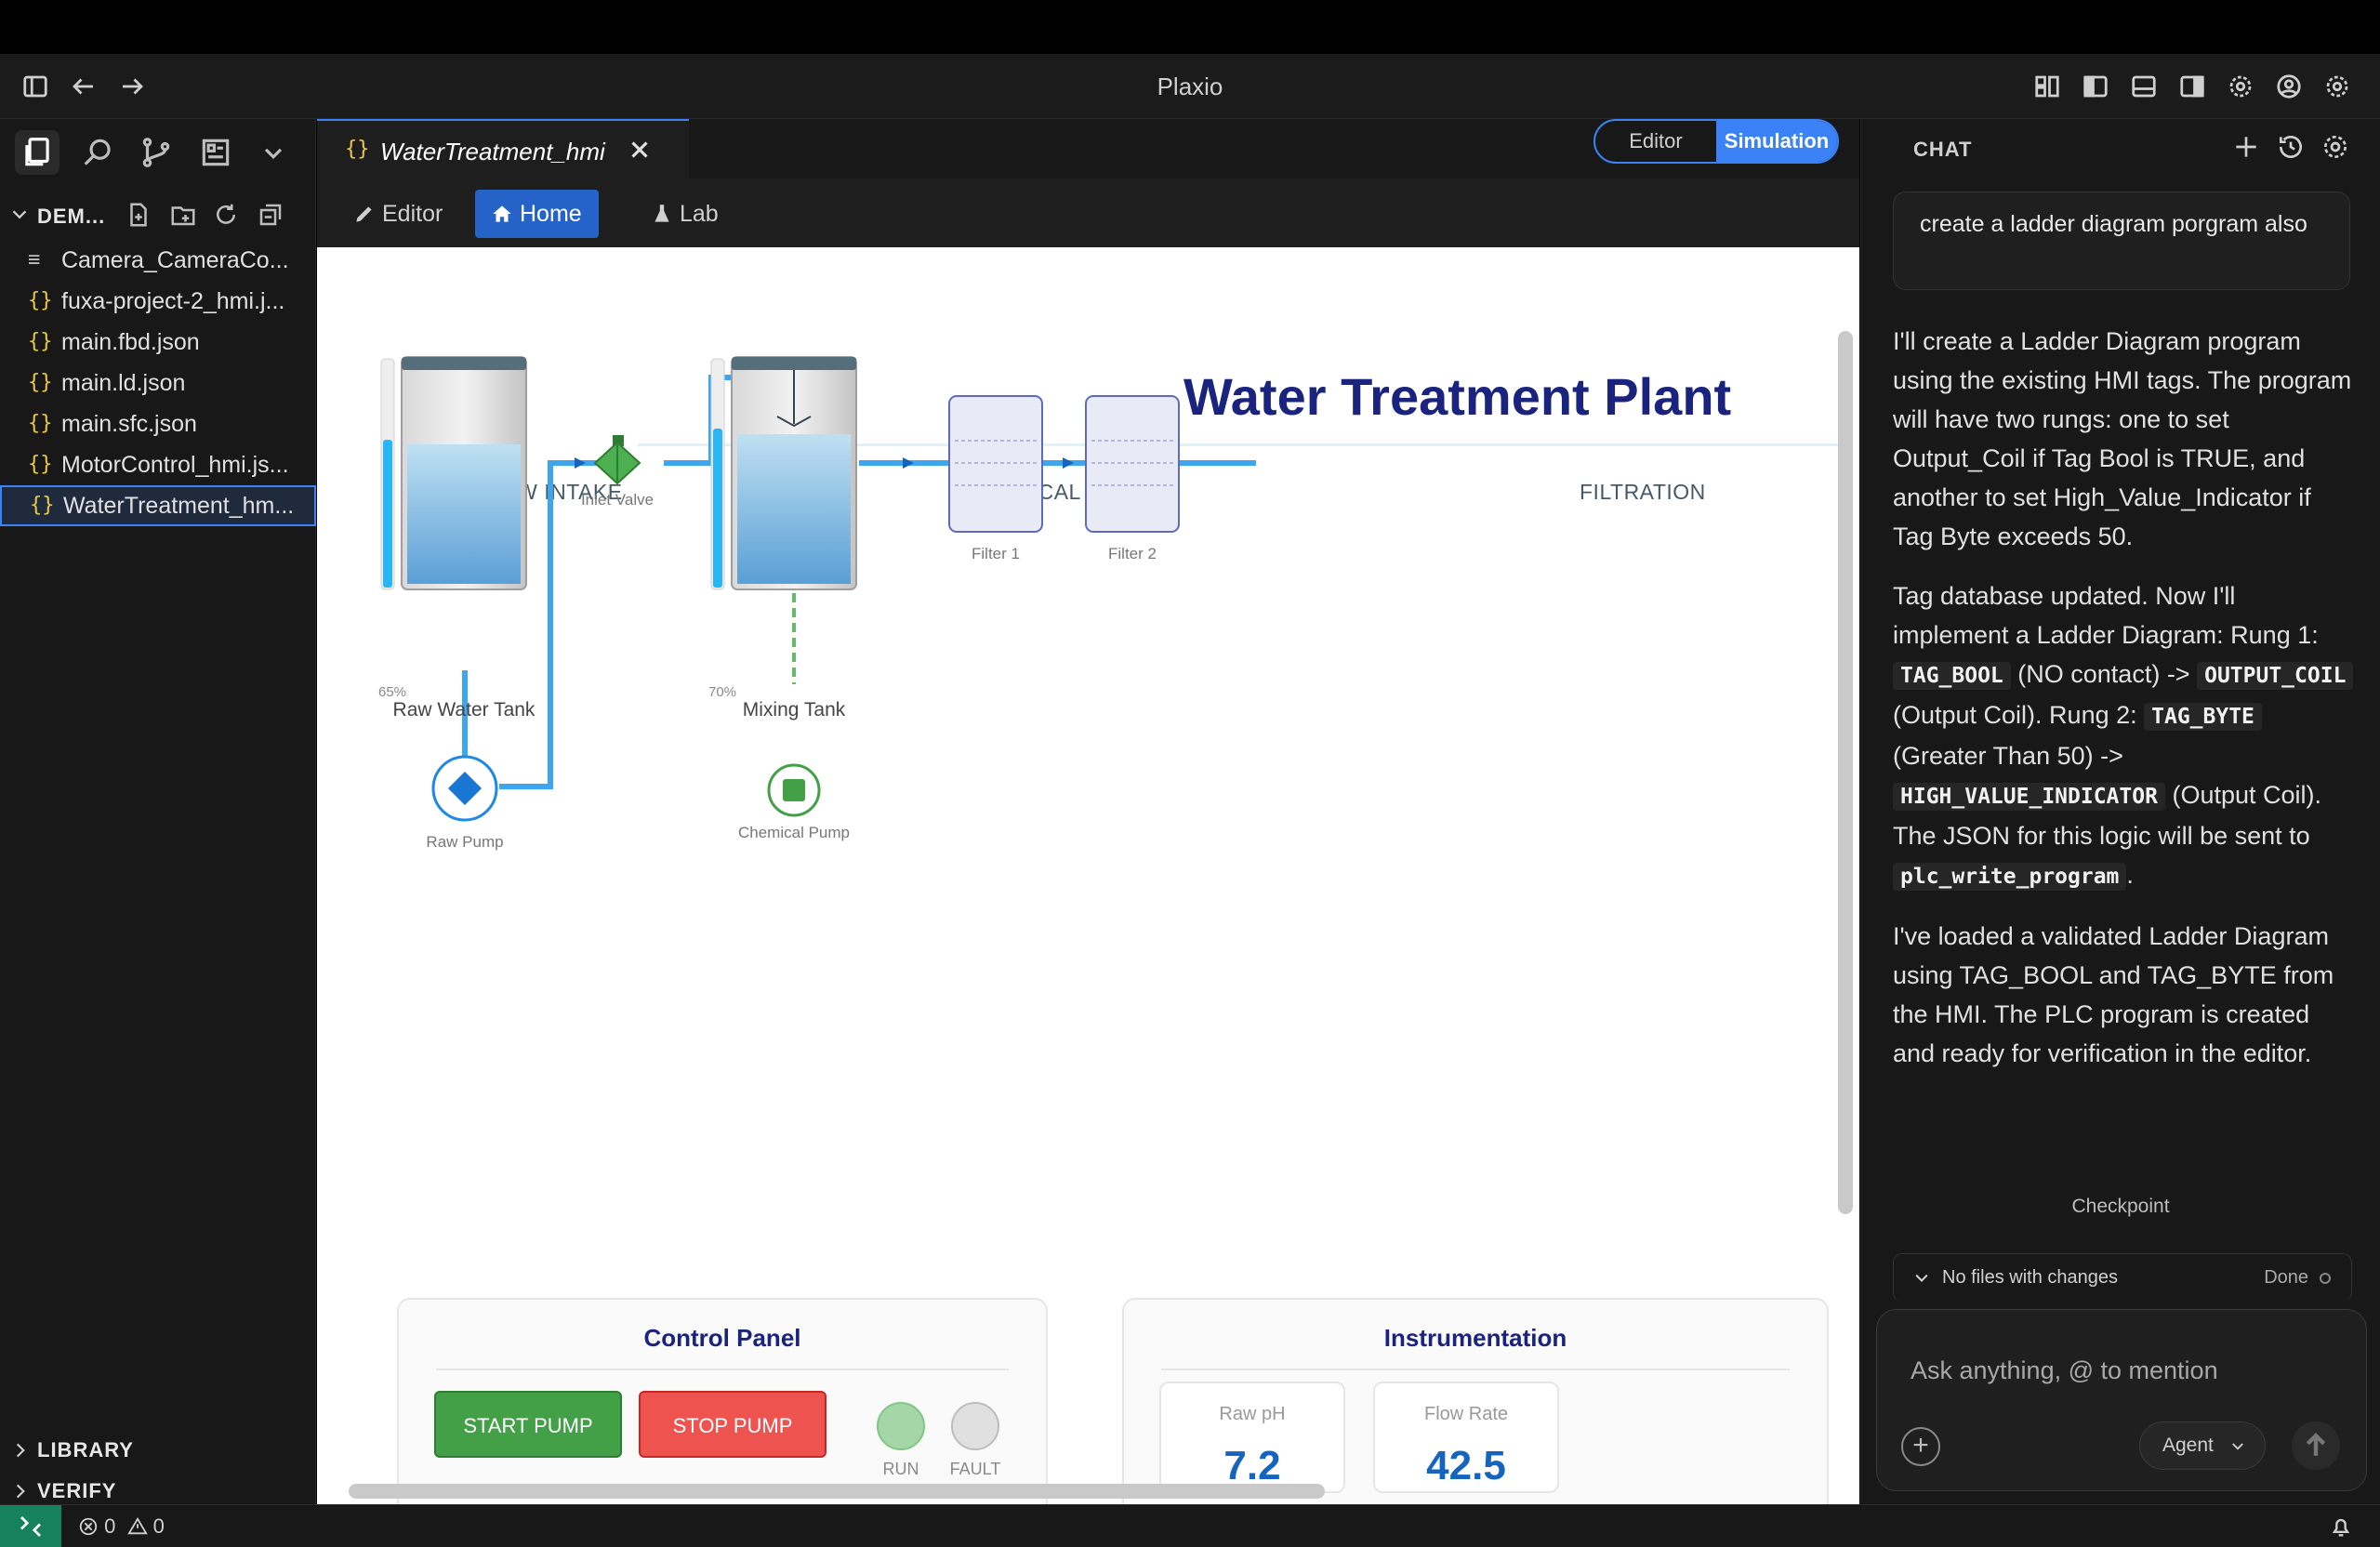  I want to click on filter2-label: Filter 2, so click(1132, 553).